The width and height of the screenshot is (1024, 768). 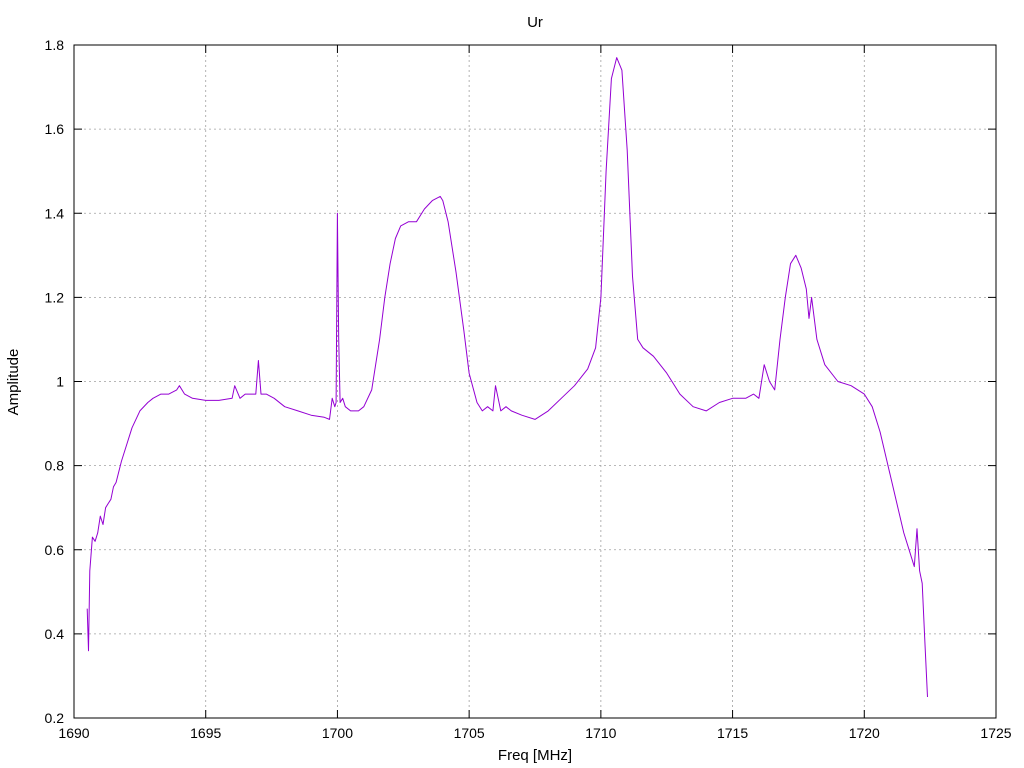 I want to click on x-tick-label: 1720, so click(x=864, y=733).